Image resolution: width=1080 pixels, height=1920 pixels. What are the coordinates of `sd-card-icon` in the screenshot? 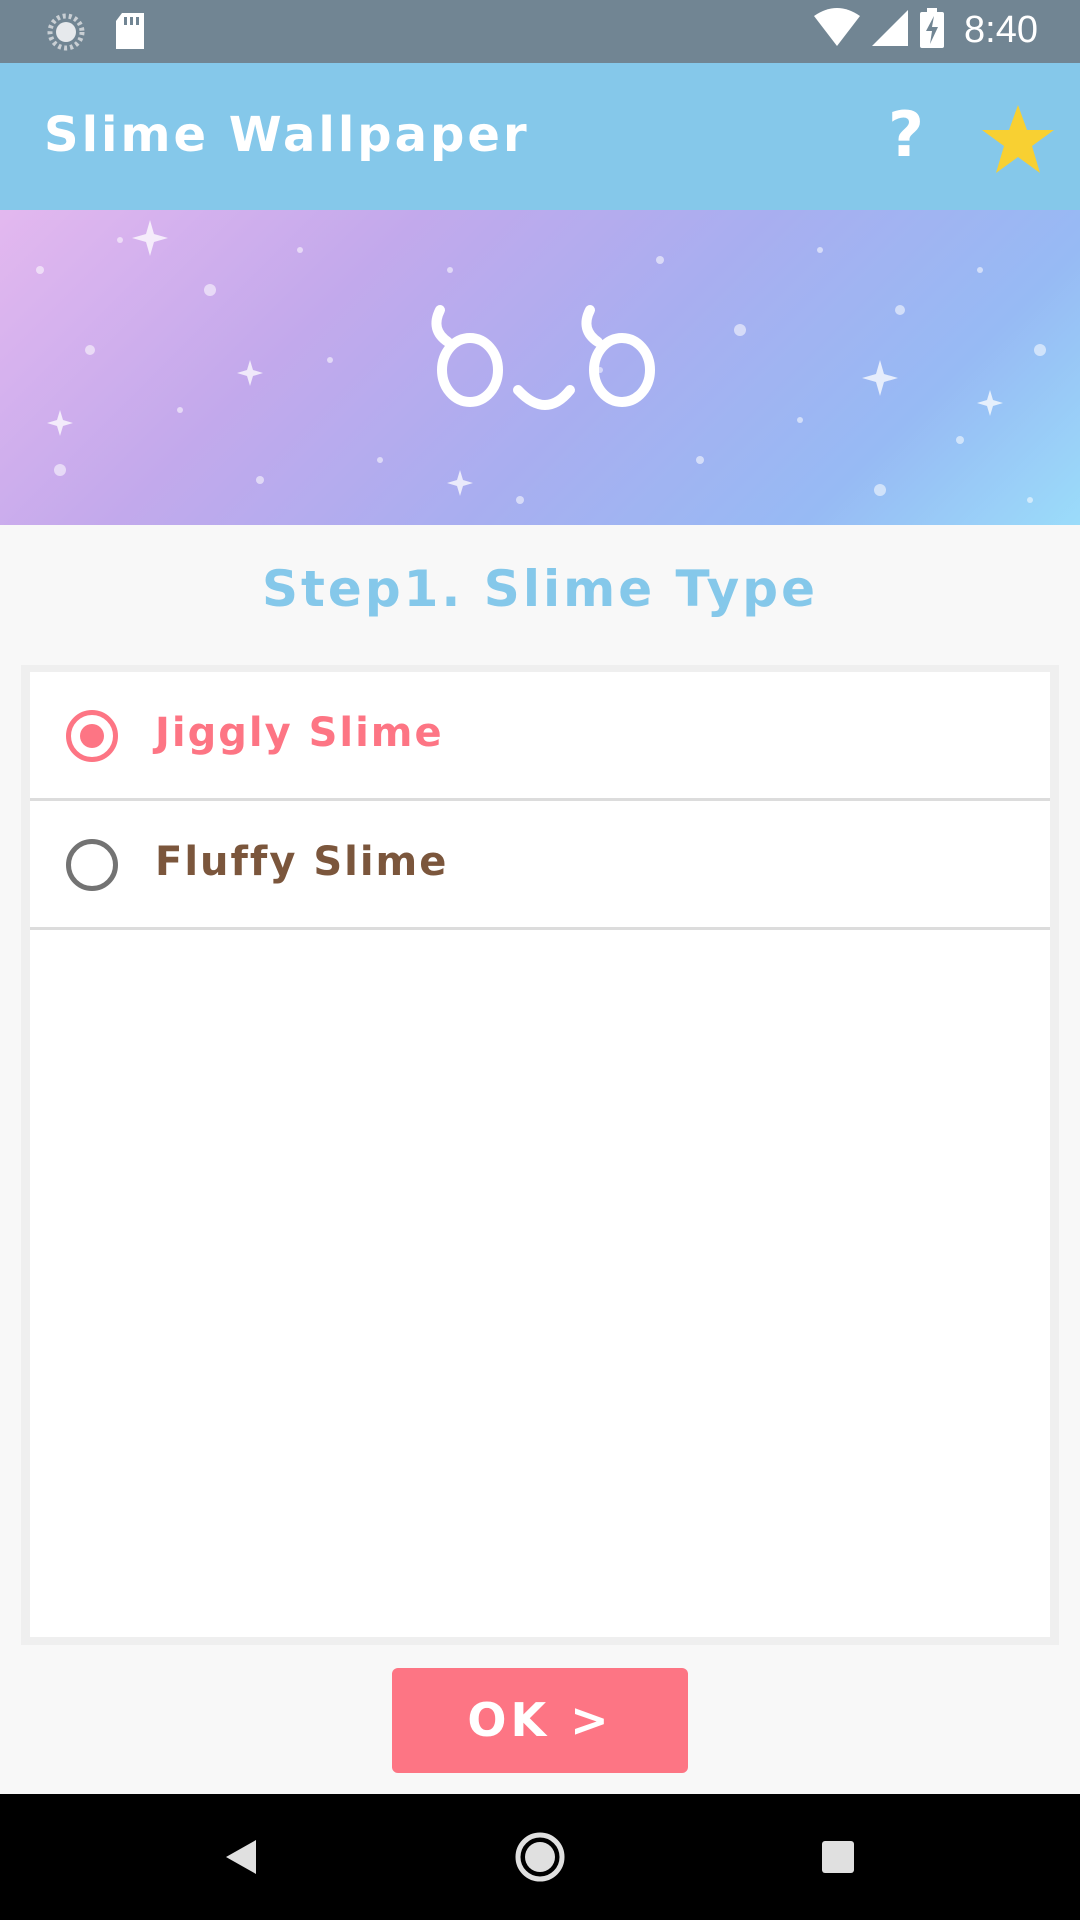 It's located at (130, 34).